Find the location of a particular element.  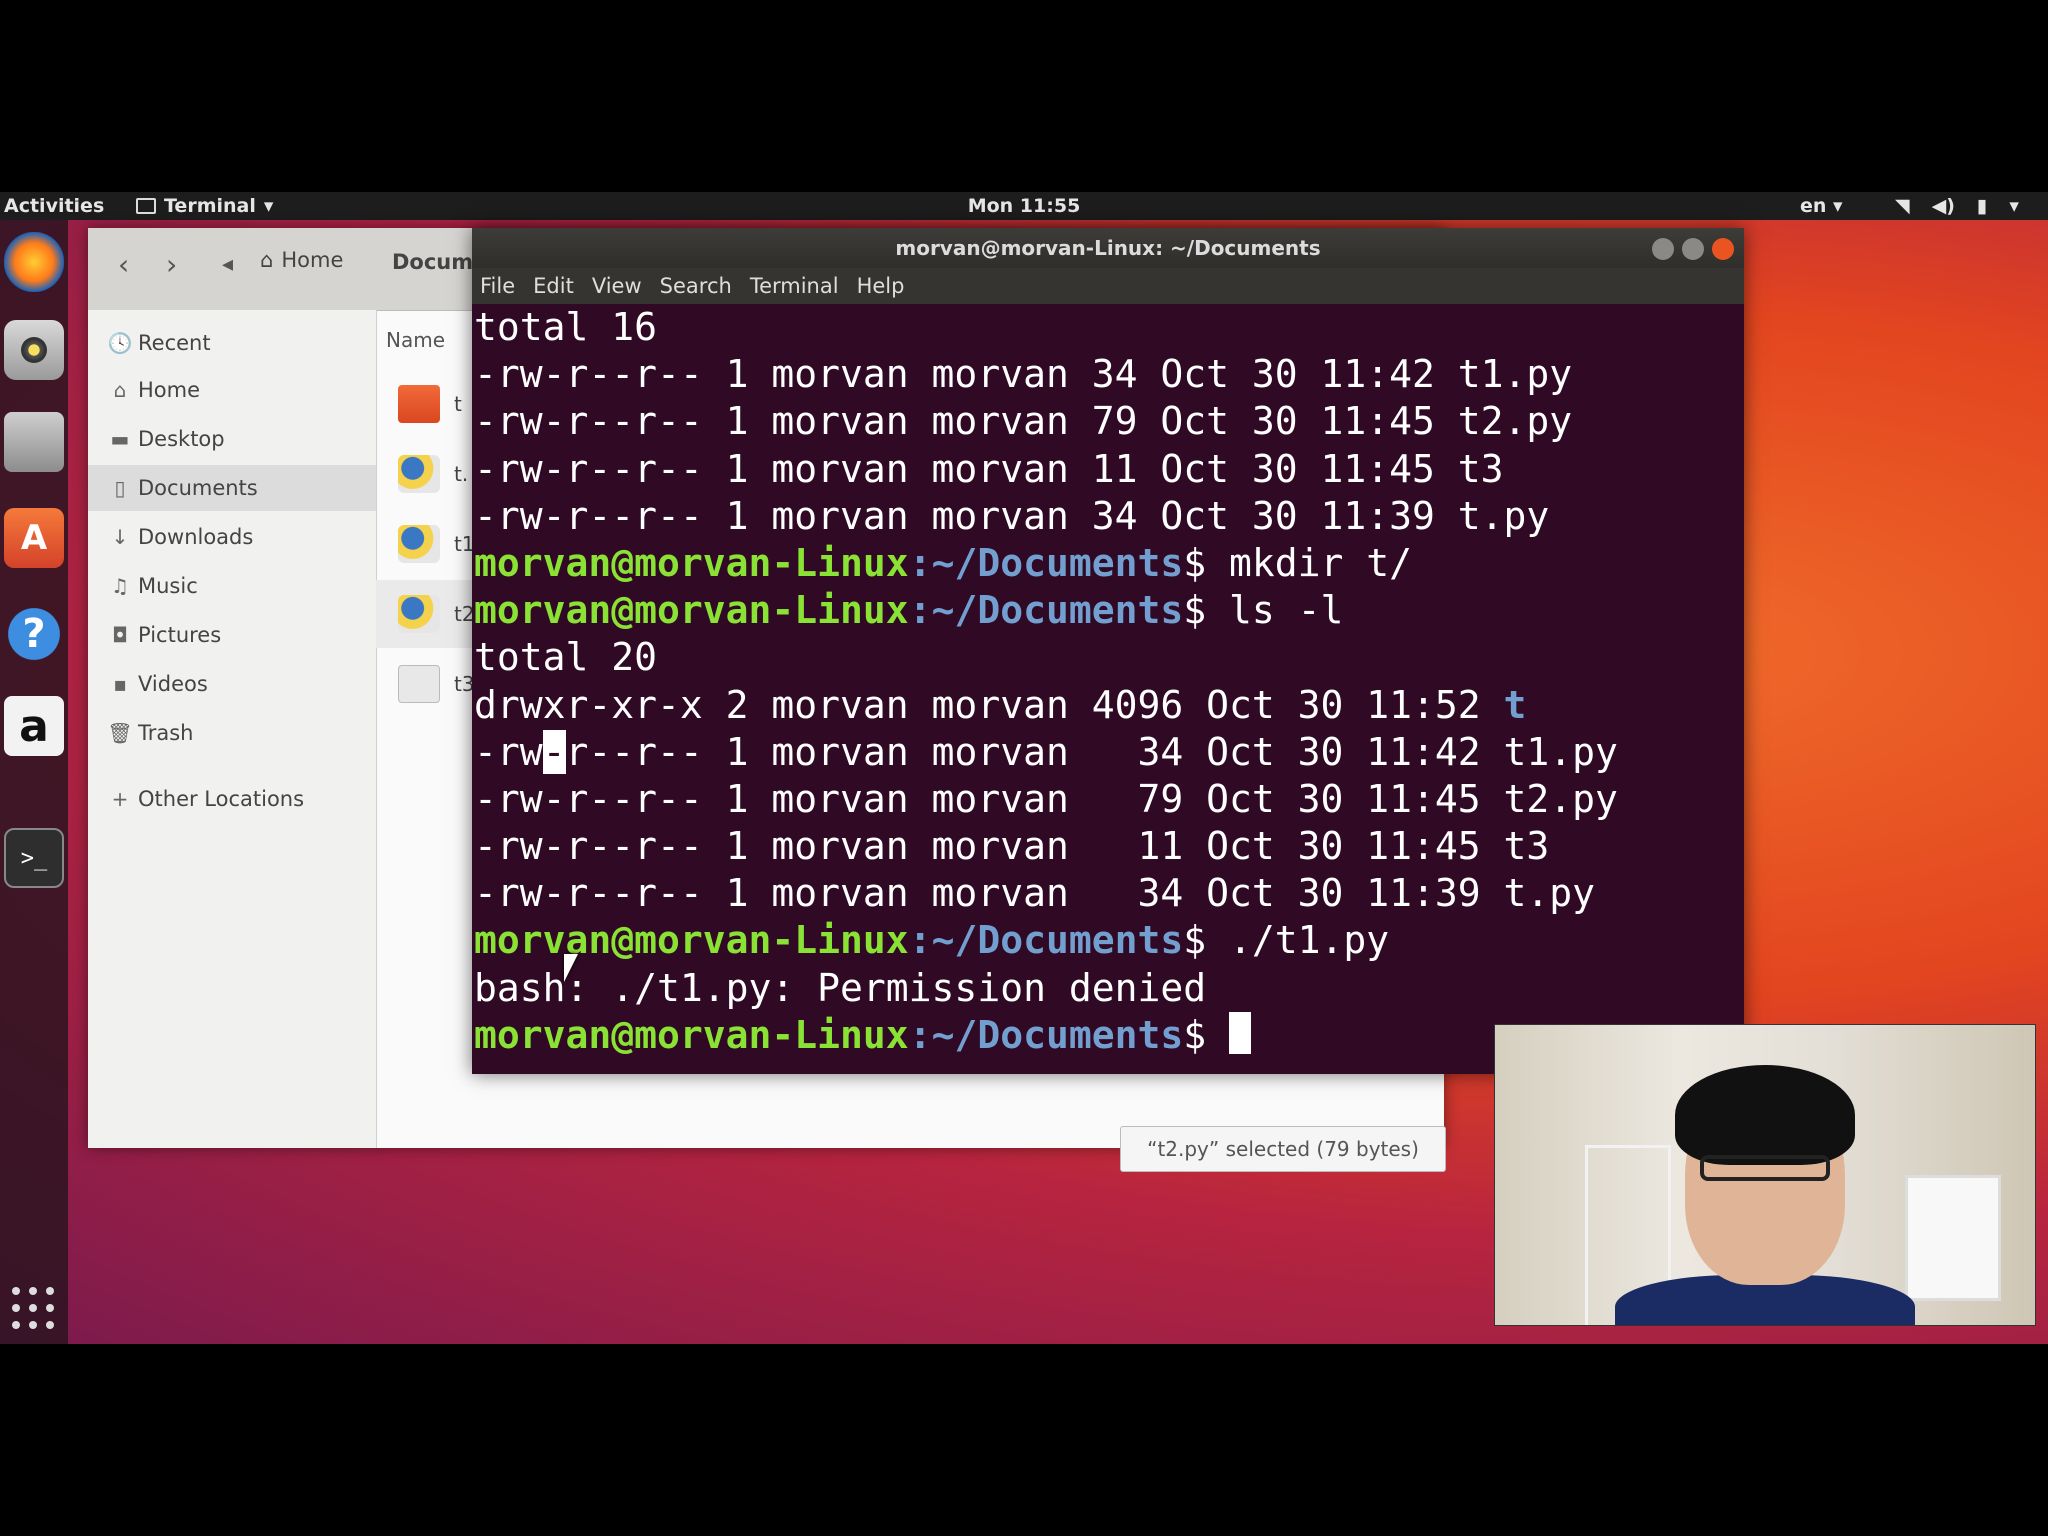

document-icon: ▯ is located at coordinates (120, 488).